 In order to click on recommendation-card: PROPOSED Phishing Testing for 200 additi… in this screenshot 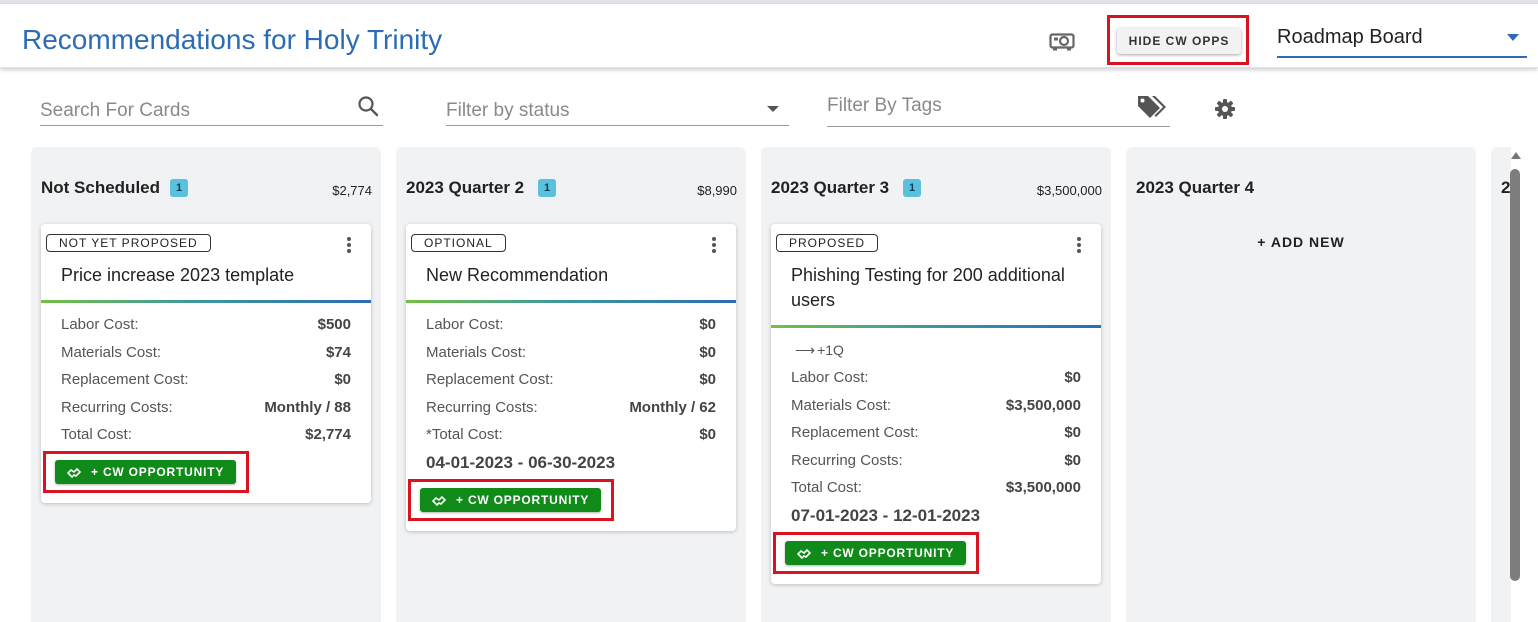, I will do `click(936, 404)`.